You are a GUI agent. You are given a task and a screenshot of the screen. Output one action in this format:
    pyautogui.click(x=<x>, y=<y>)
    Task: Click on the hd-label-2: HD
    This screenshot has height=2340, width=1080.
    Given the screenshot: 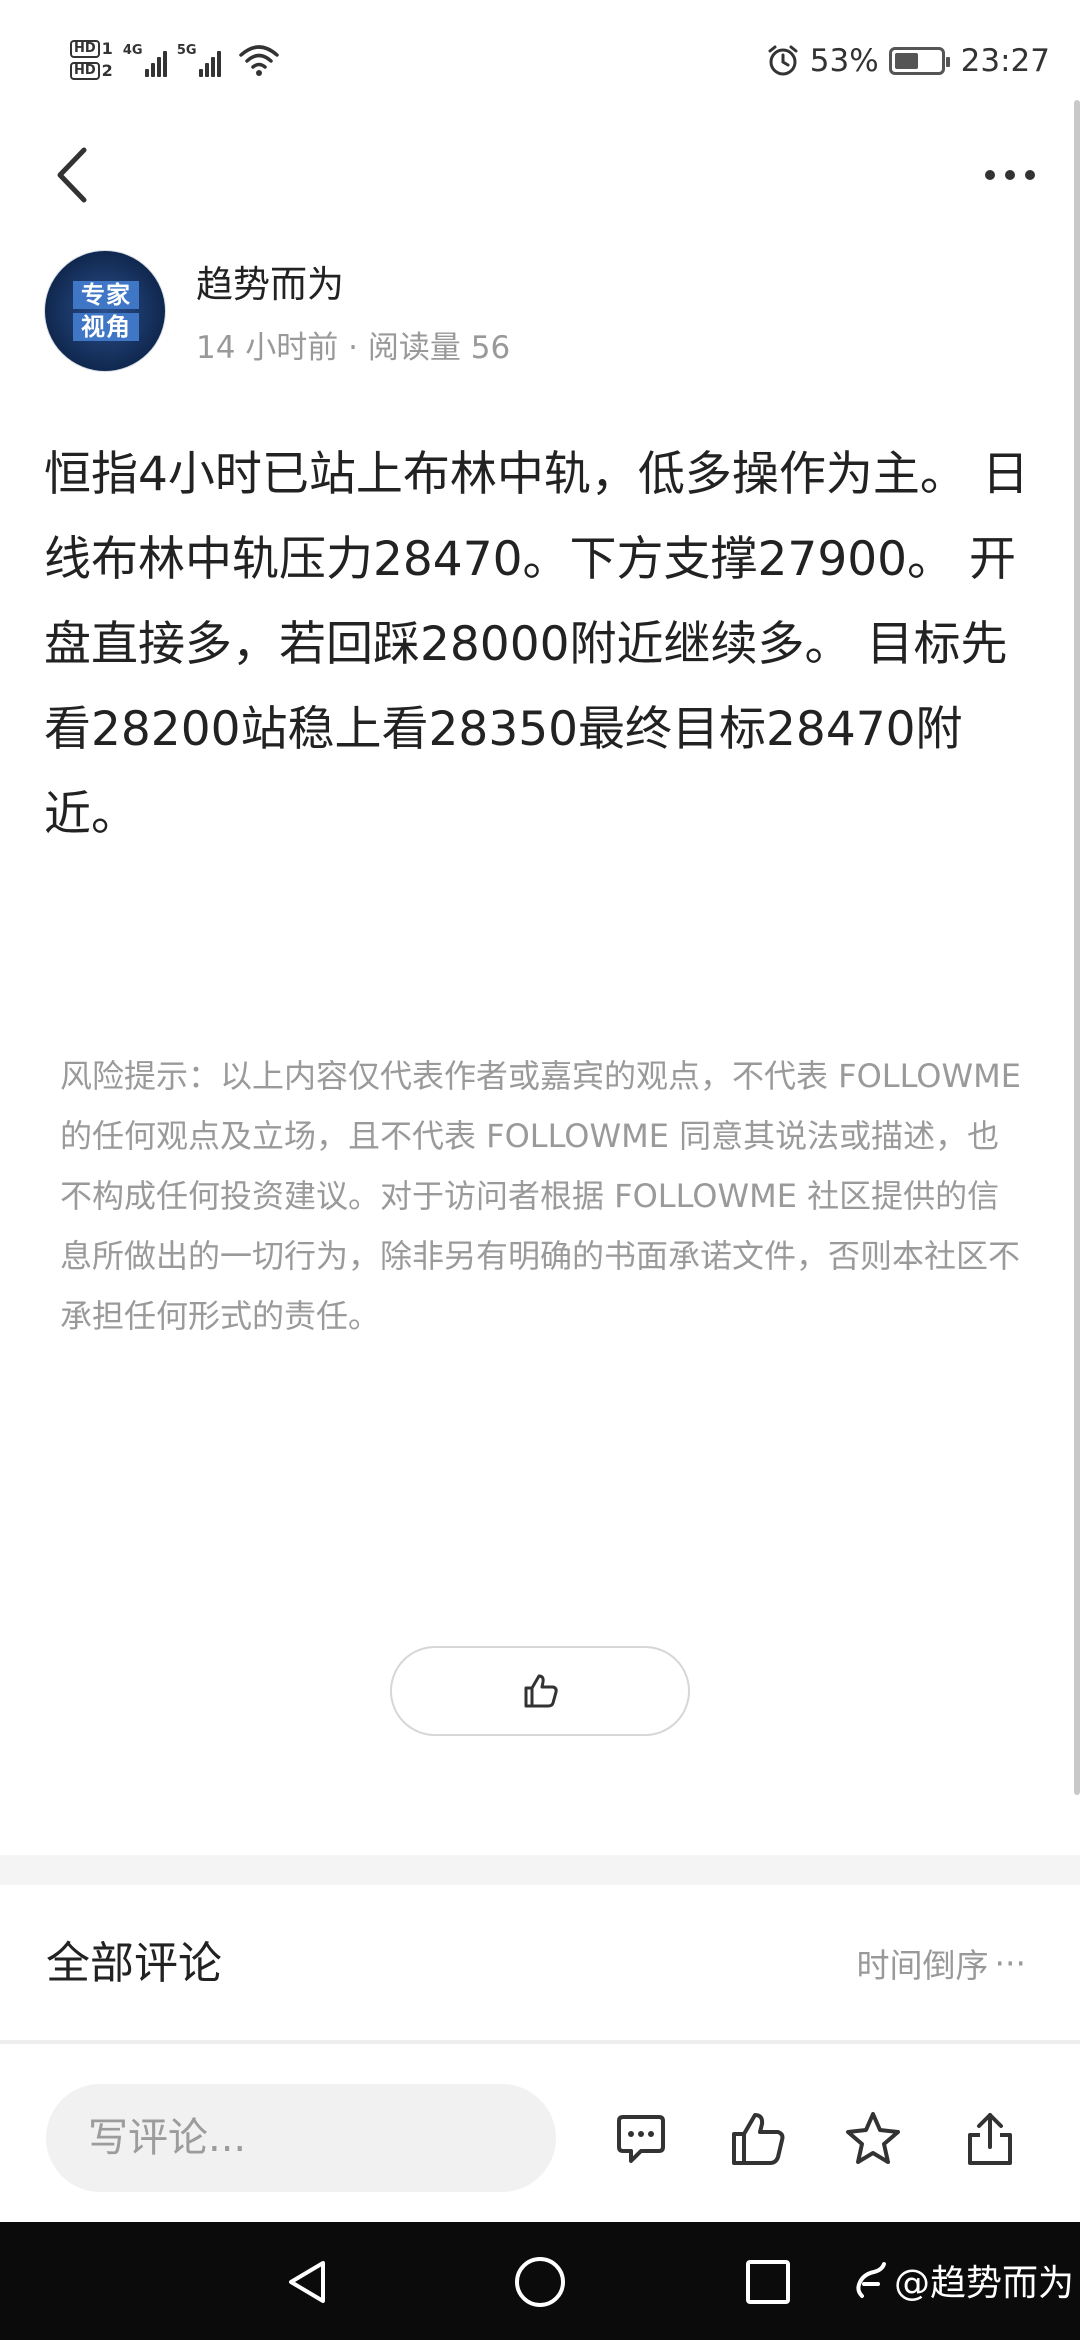 What is the action you would take?
    pyautogui.click(x=85, y=71)
    